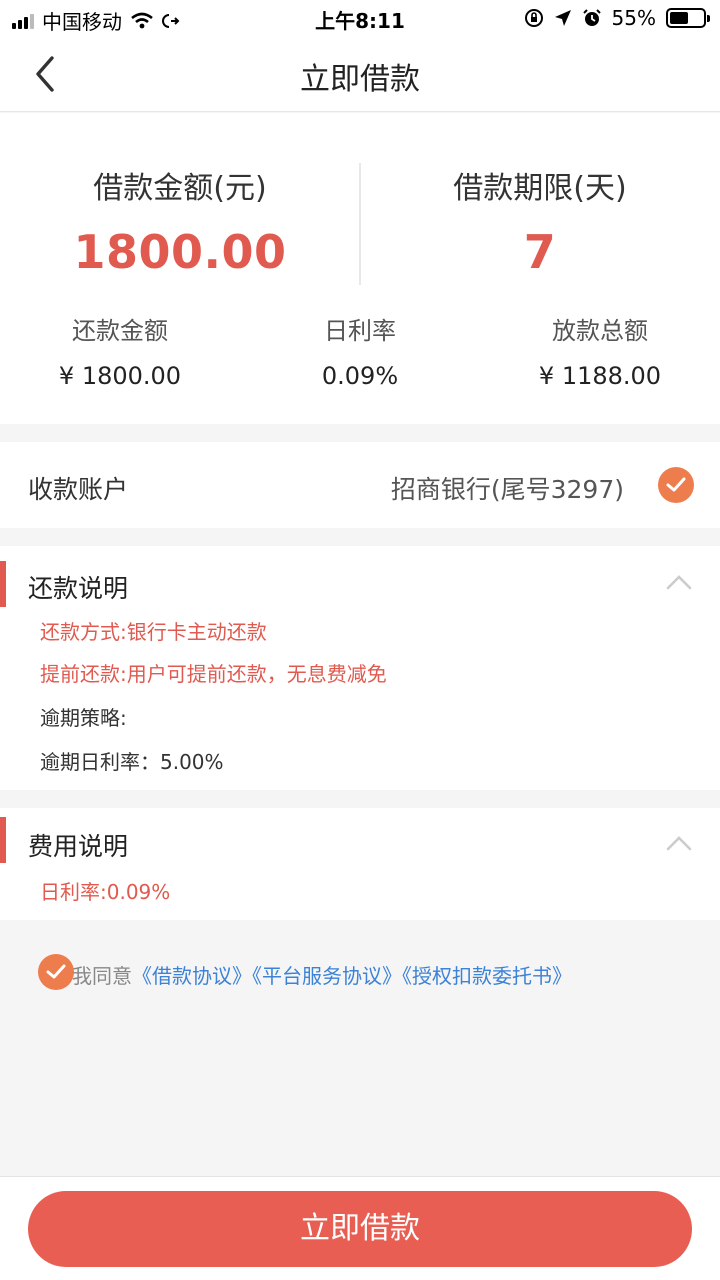 The image size is (720, 1280). Describe the element at coordinates (56, 972) in the screenshot. I see `agree-checkbox` at that location.